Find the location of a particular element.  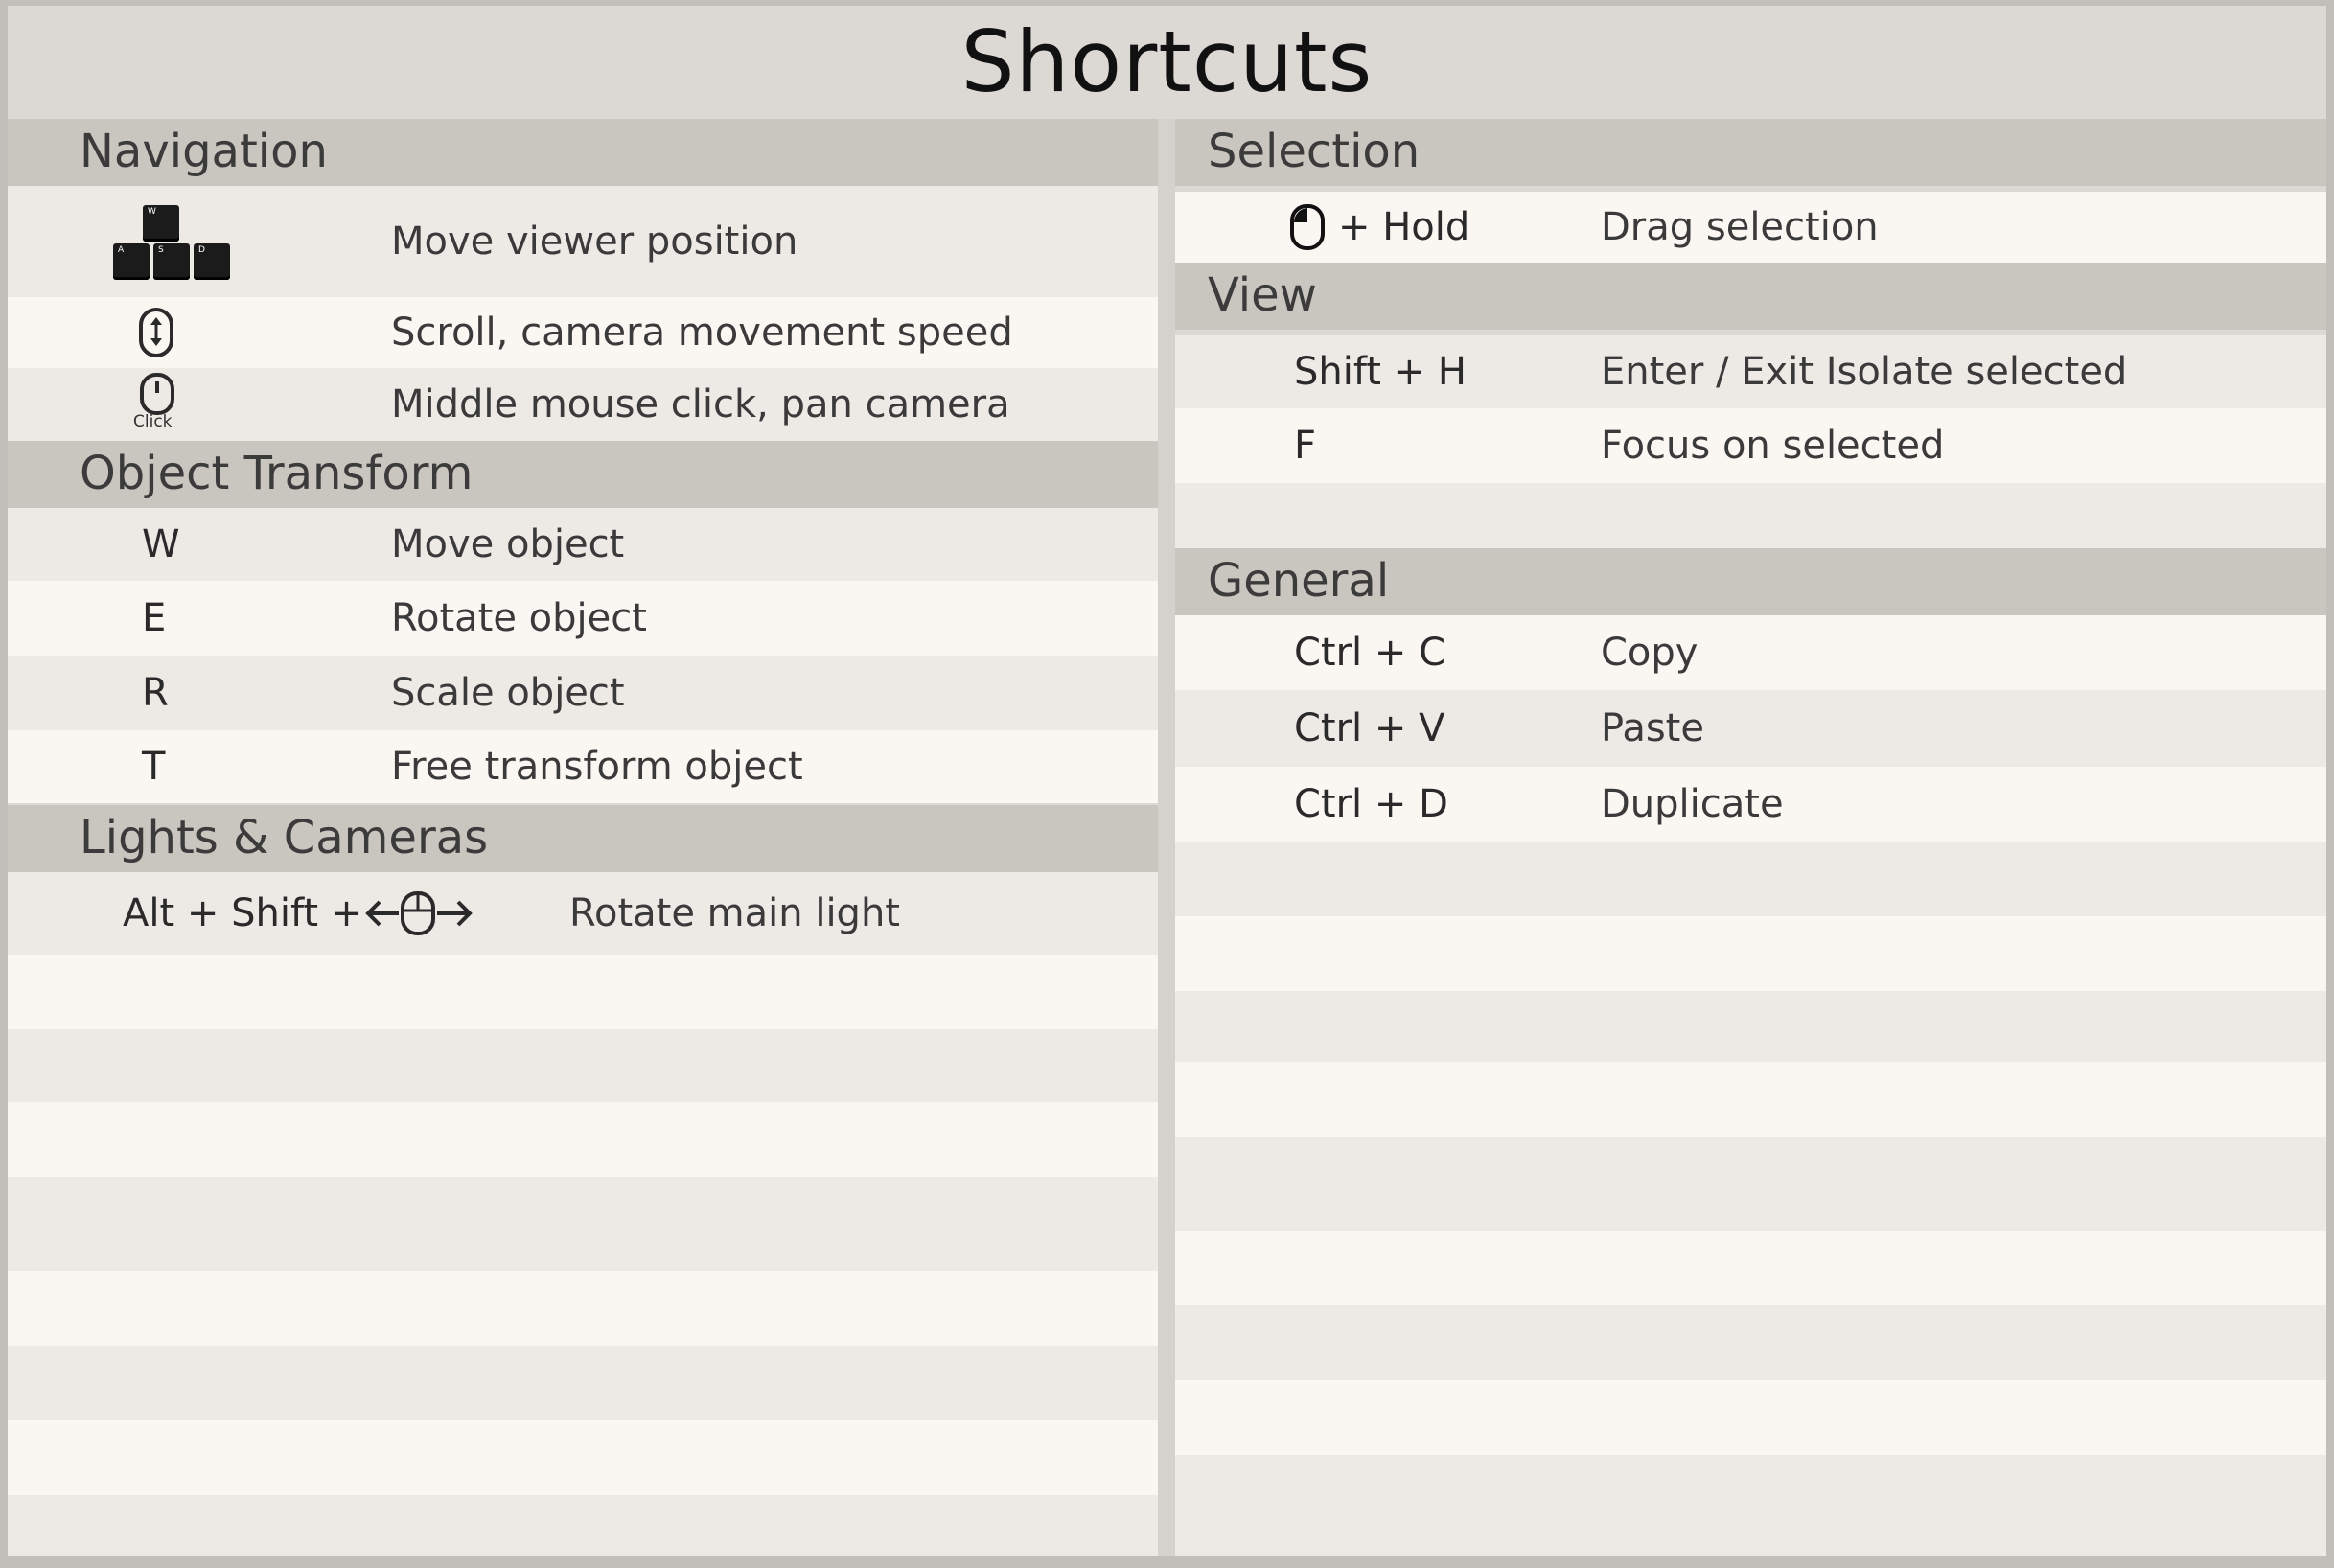

shortcut-row: Shift + H Enter / Exit Isolate selected is located at coordinates (1750, 371).